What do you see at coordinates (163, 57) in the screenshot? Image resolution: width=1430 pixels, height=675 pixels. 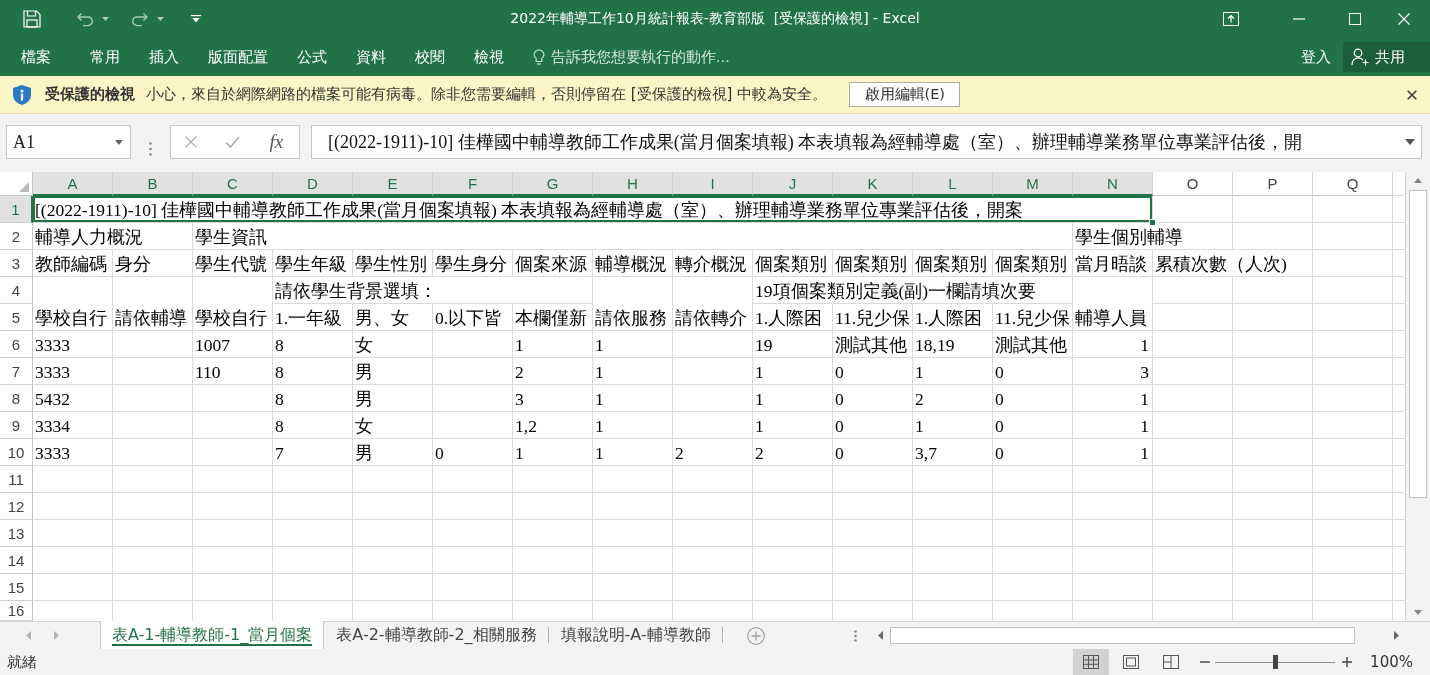 I see `ribbon-tab: 插入` at bounding box center [163, 57].